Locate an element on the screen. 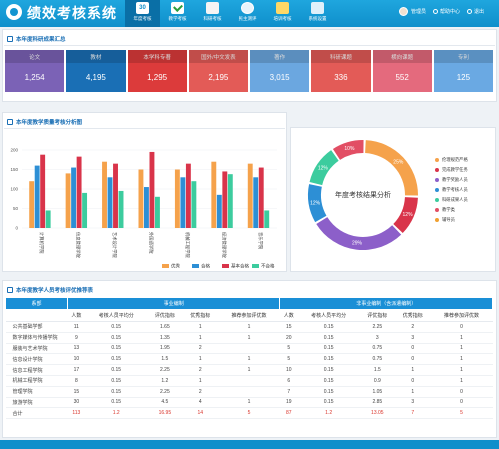 The height and width of the screenshot is (449, 499). table-cell: 10 is located at coordinates (76, 359).